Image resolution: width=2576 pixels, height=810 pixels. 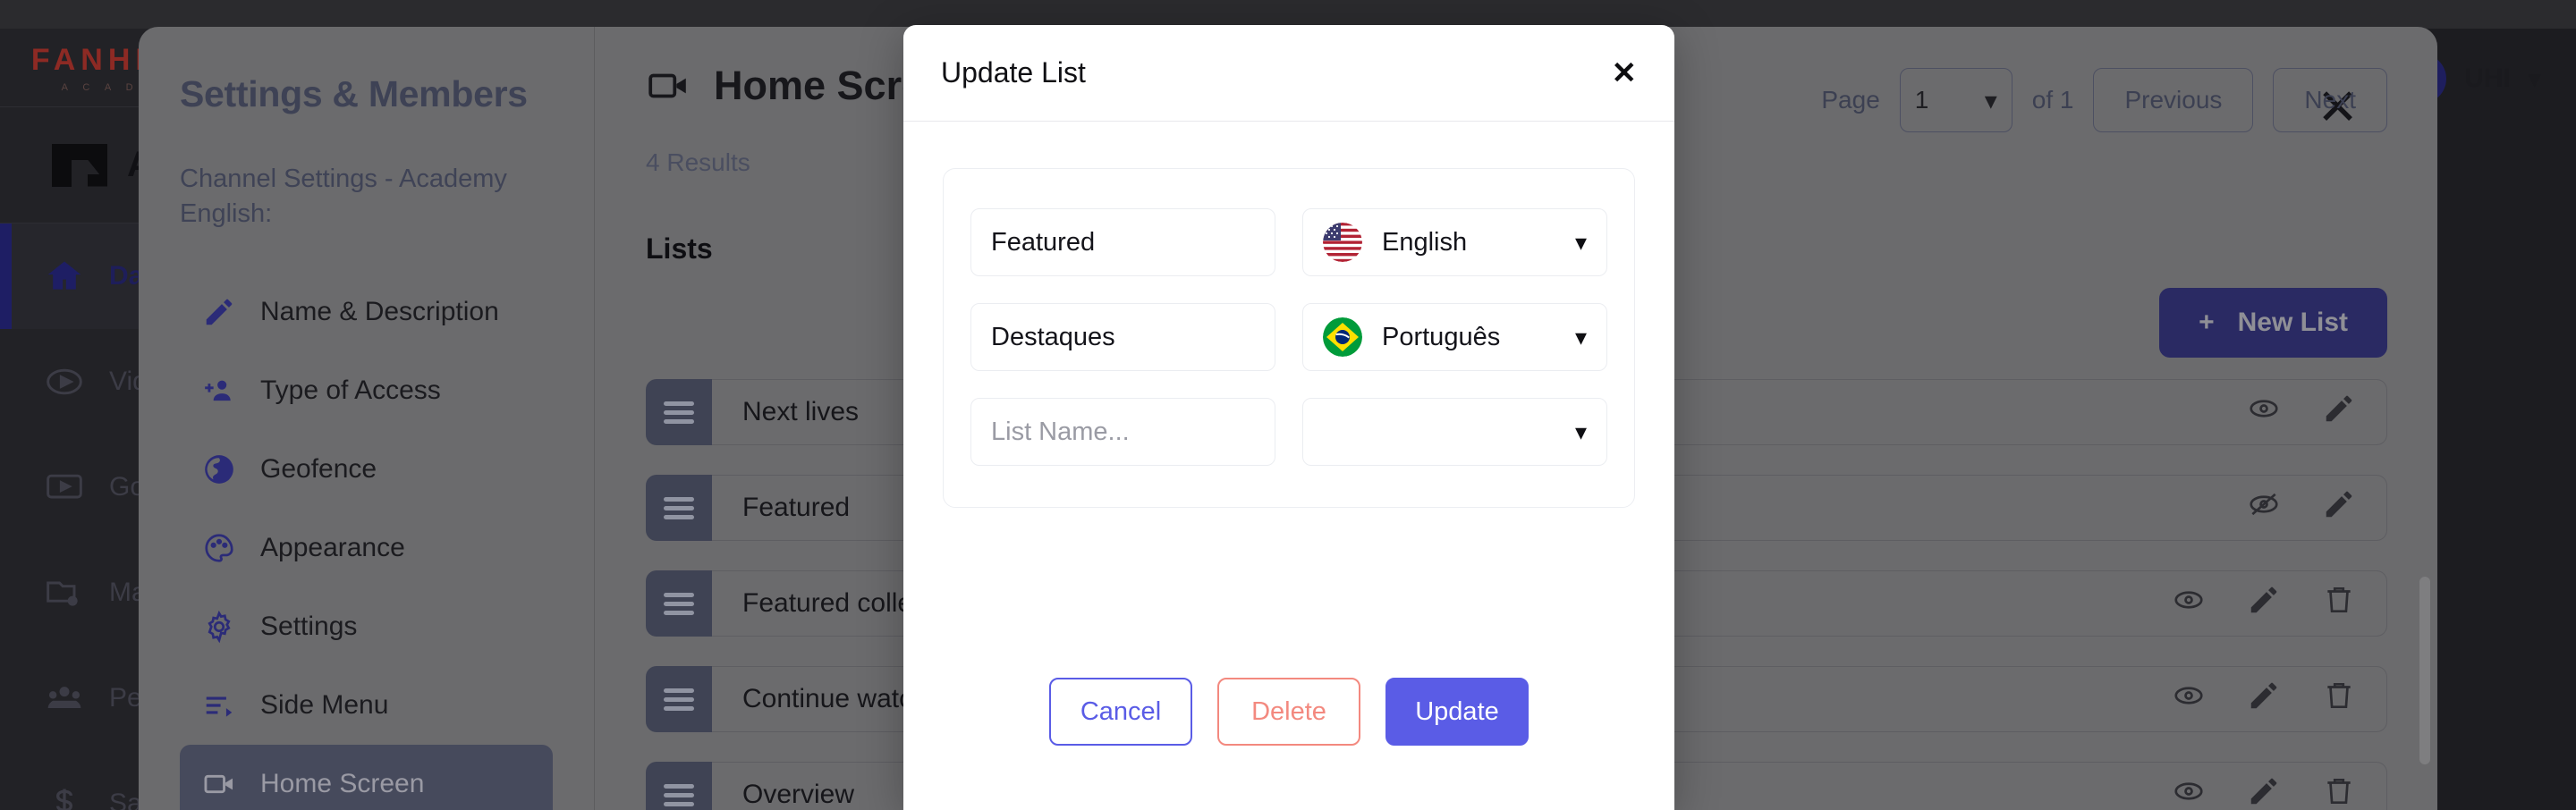 I want to click on sidebar-item-geofence: Geofence, so click(x=366, y=469).